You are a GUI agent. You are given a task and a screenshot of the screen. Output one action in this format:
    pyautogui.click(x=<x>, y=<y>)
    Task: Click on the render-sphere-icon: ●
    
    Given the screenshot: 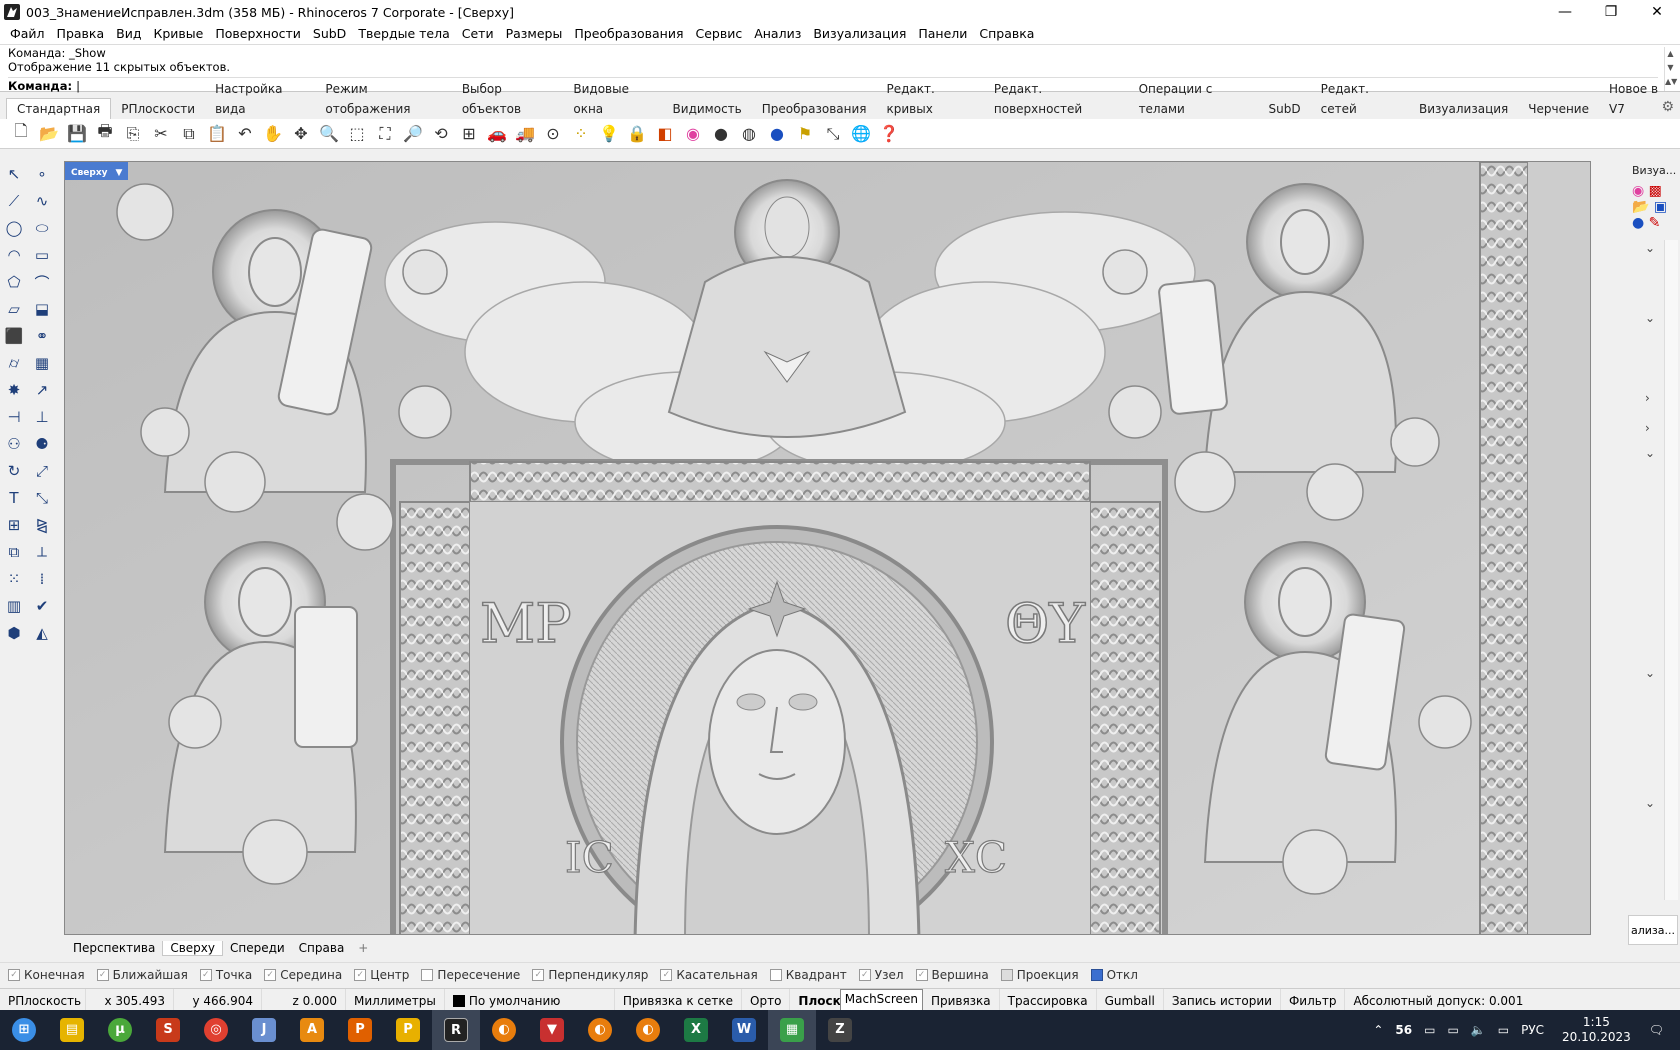 What is the action you would take?
    pyautogui.click(x=1638, y=223)
    